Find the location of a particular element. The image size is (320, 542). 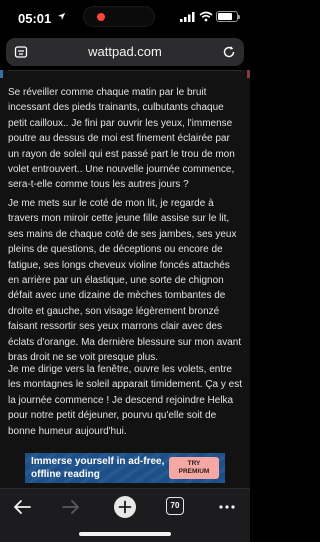

wifi-icon is located at coordinates (206, 16).